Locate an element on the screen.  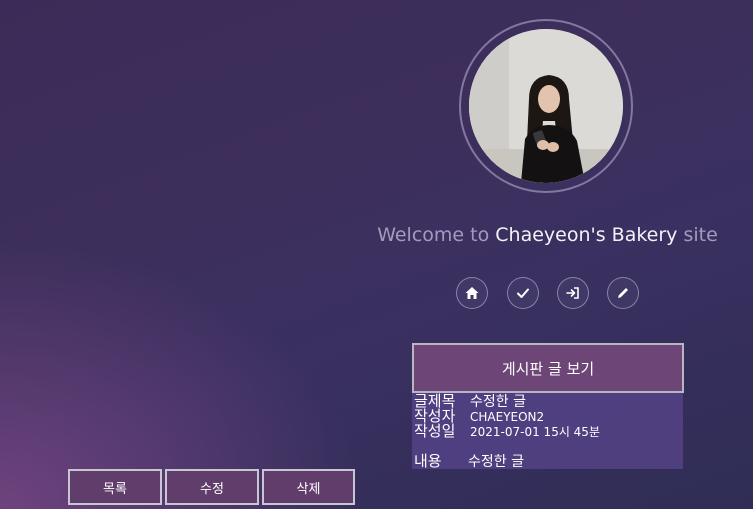
author-value: CHAEYEON2 is located at coordinates (507, 417).